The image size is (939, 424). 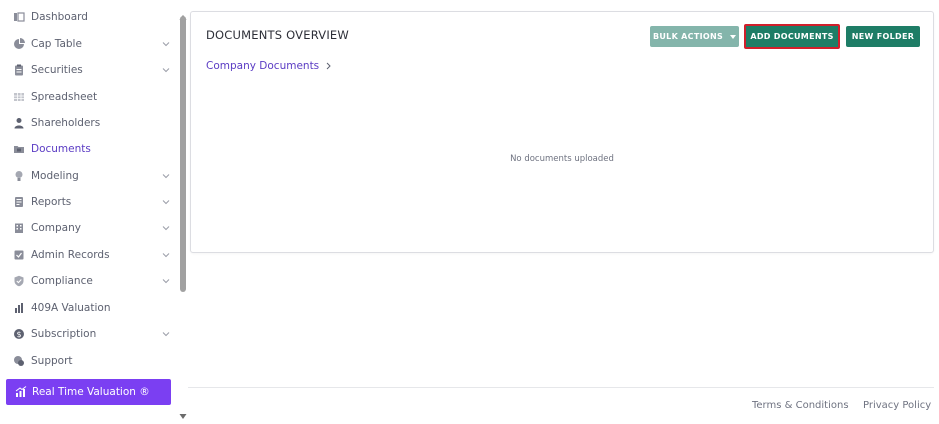 What do you see at coordinates (57, 70) in the screenshot?
I see `sidebar-item-label: Securities` at bounding box center [57, 70].